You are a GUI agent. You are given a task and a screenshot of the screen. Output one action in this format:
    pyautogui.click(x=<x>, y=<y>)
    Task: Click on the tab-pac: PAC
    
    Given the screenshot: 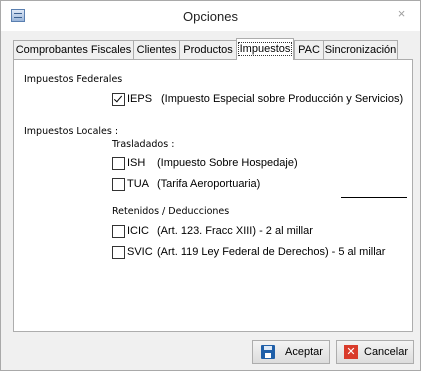 What is the action you would take?
    pyautogui.click(x=309, y=49)
    